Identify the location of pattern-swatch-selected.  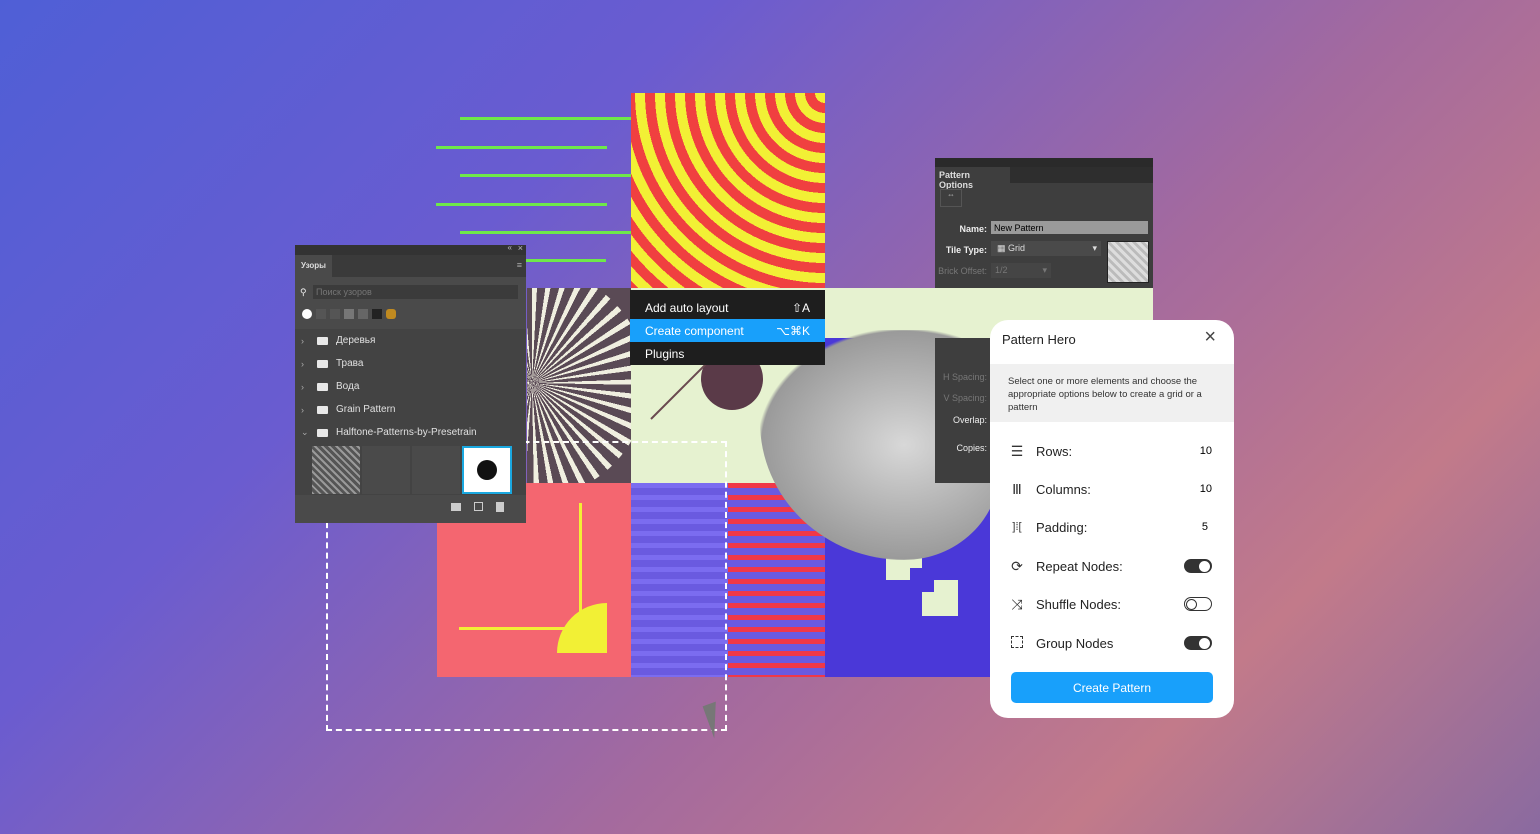
(487, 470).